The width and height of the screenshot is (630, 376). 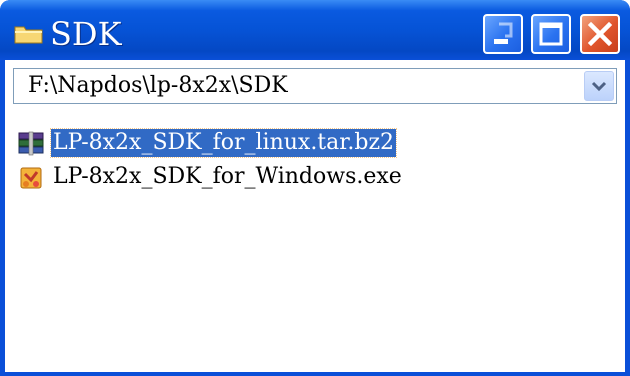 I want to click on archive-icon, so click(x=31, y=143).